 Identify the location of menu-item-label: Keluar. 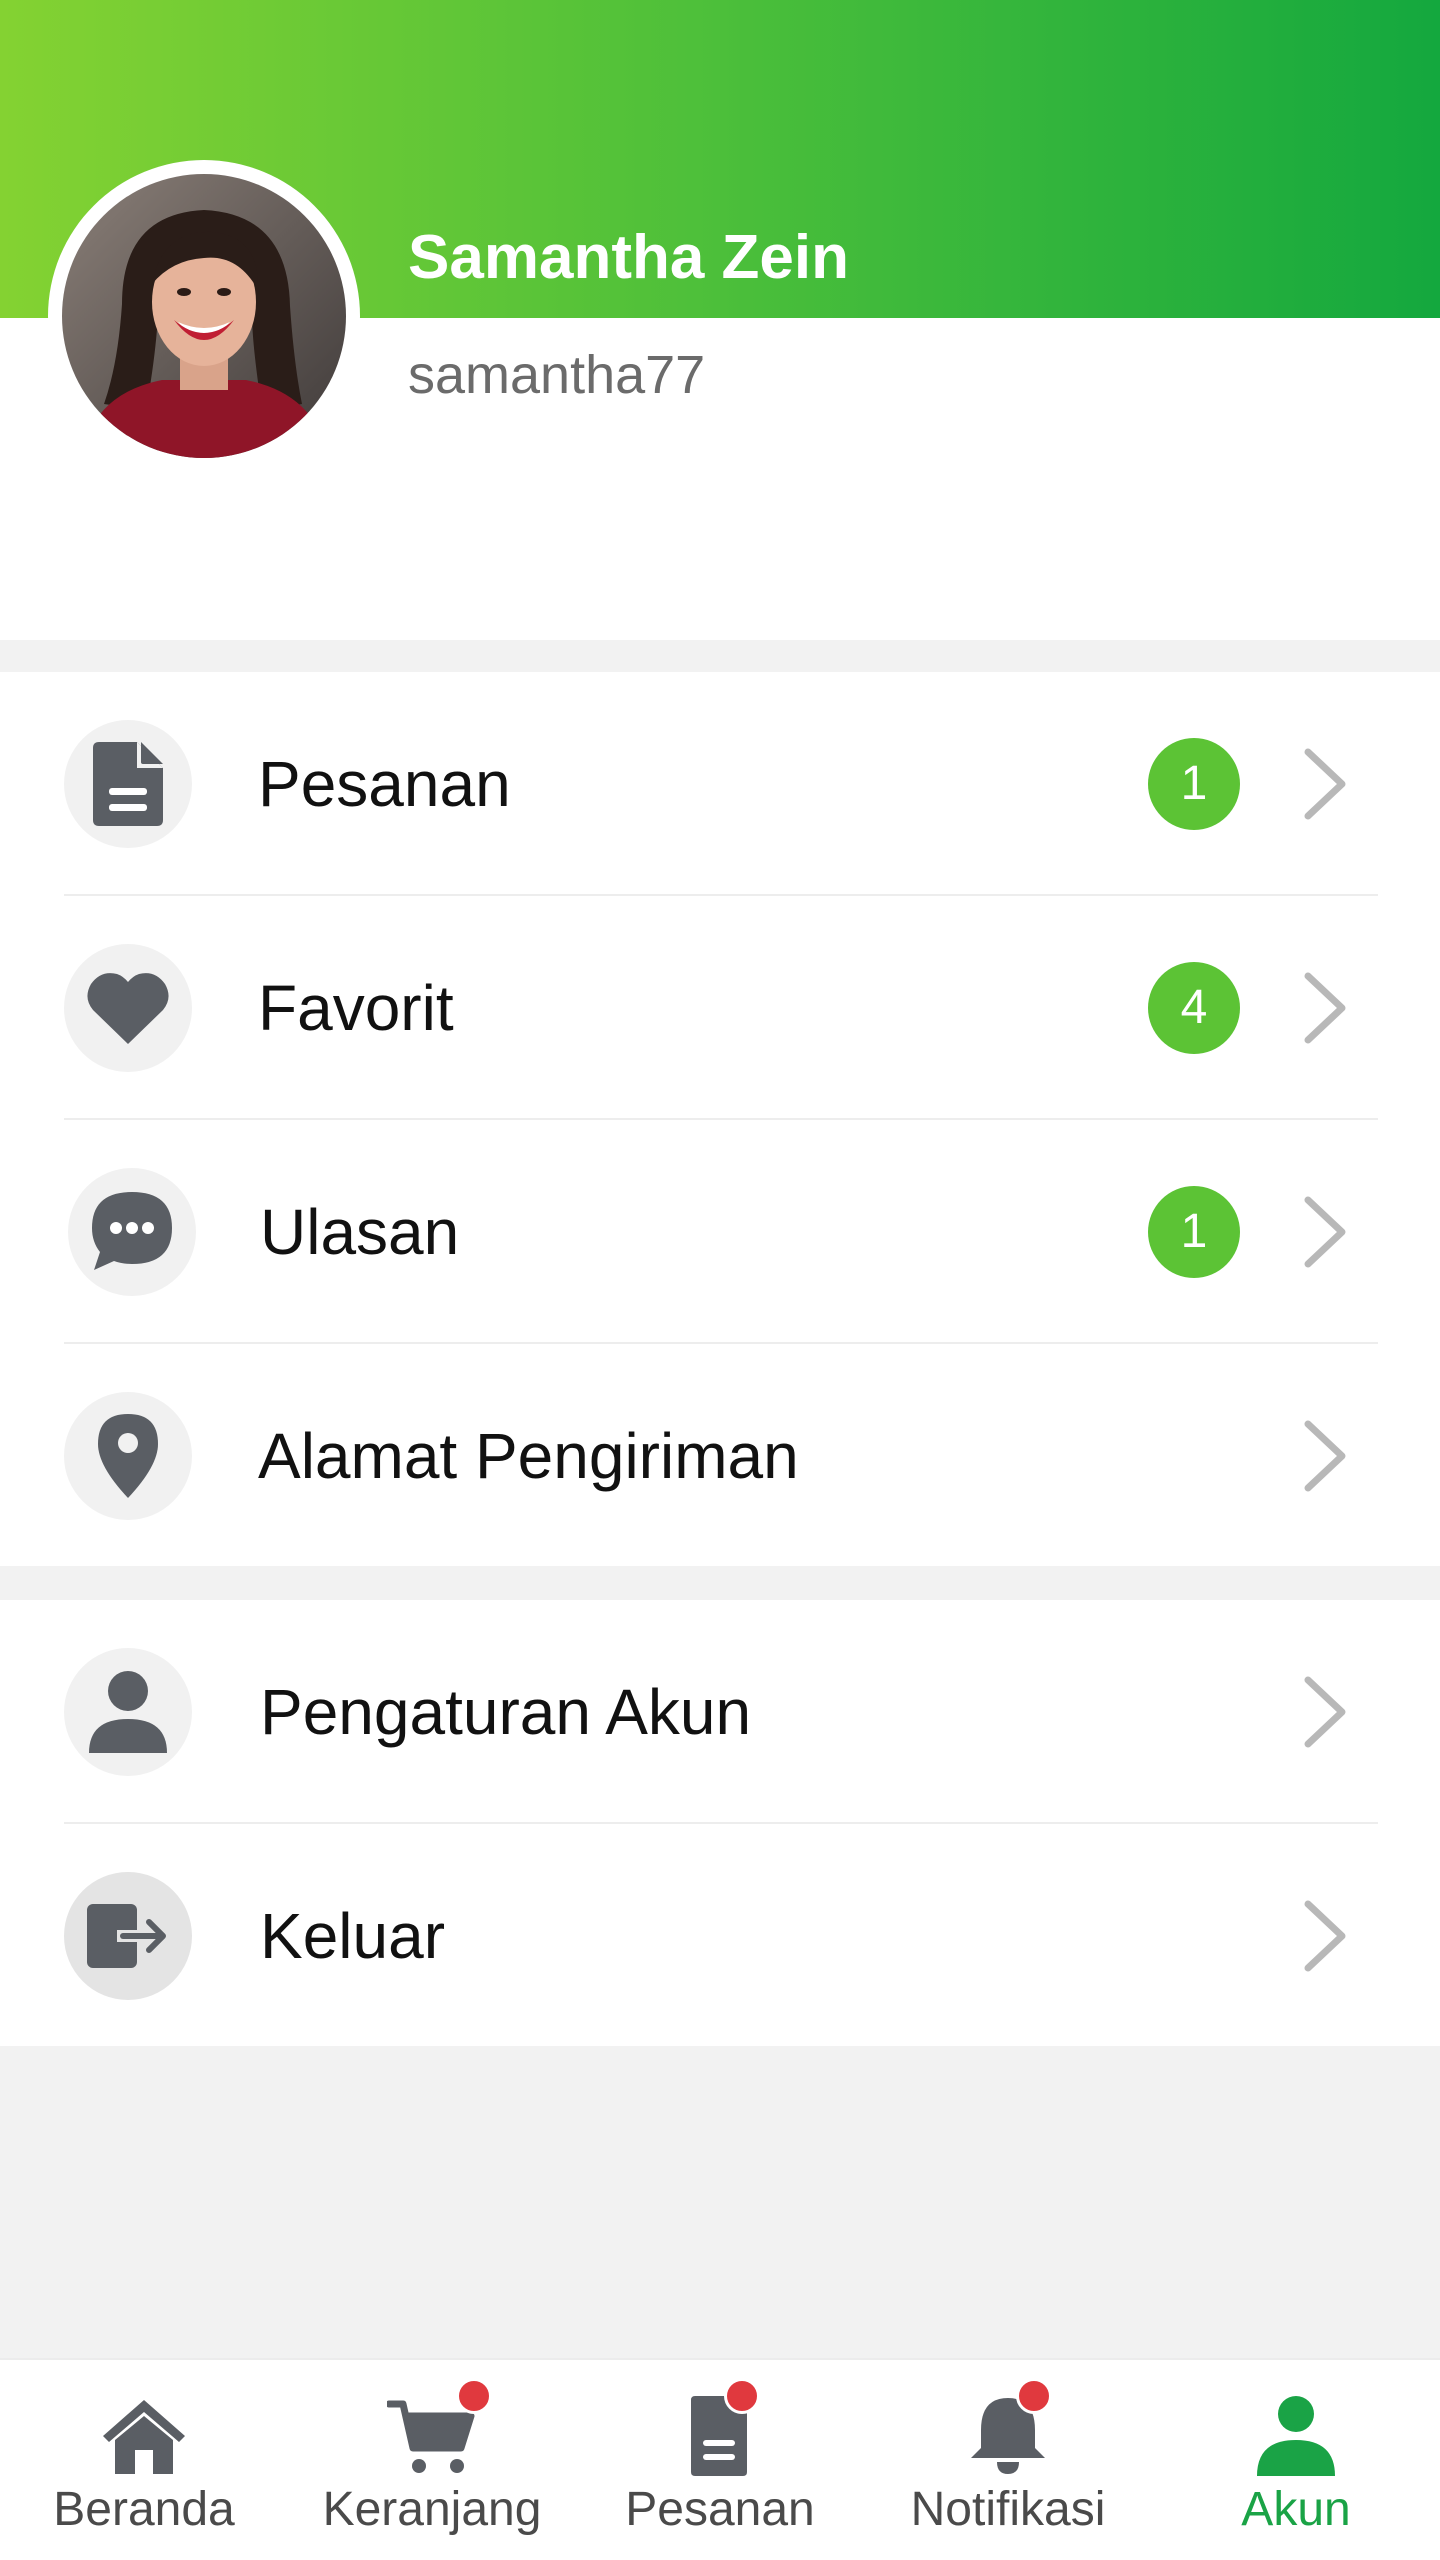
(352, 1936).